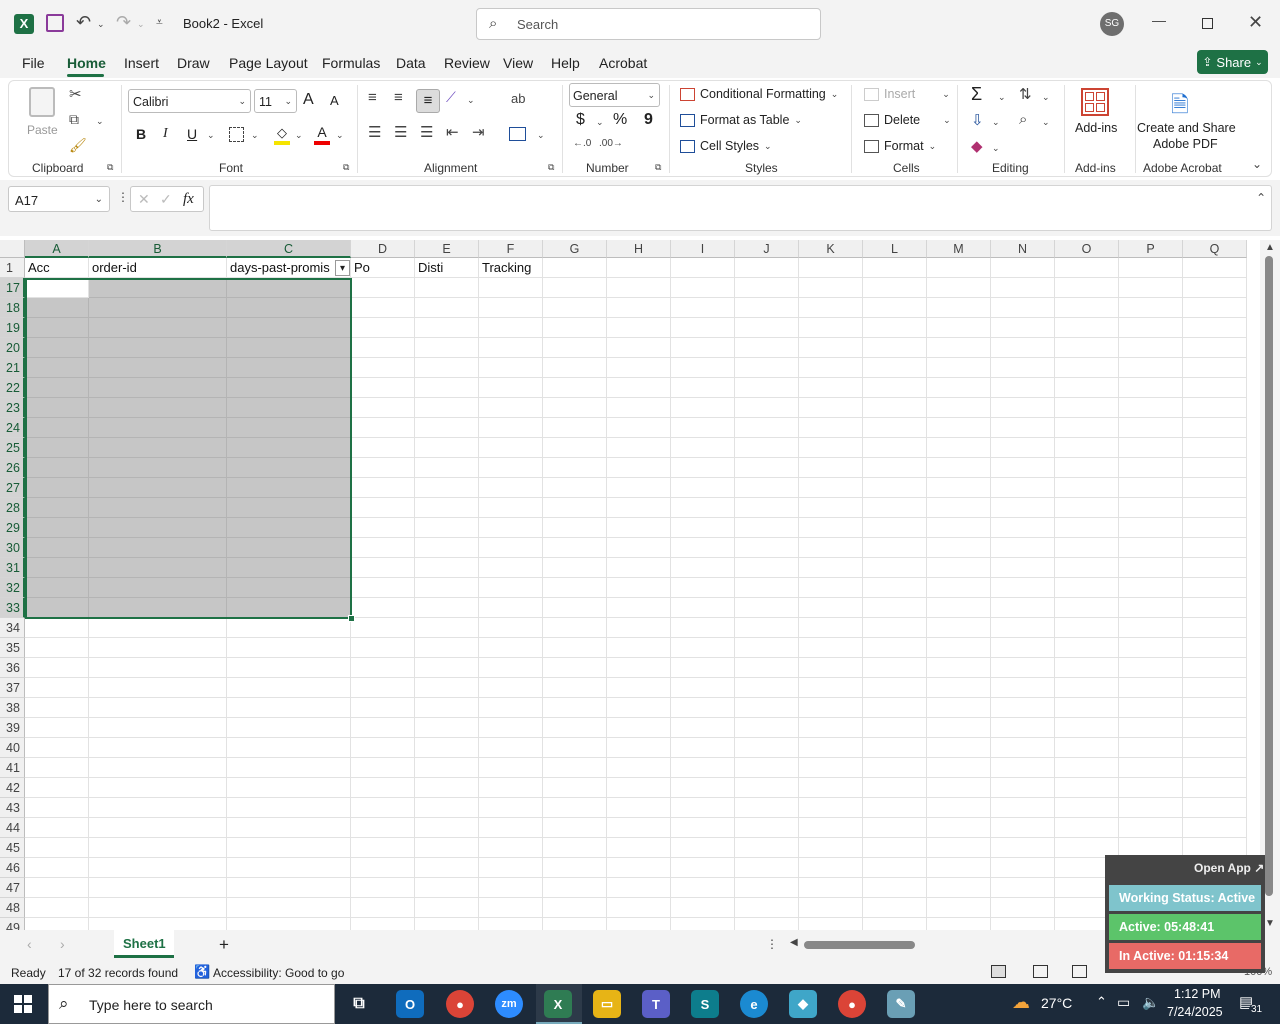  I want to click on cell-i40, so click(703, 748).